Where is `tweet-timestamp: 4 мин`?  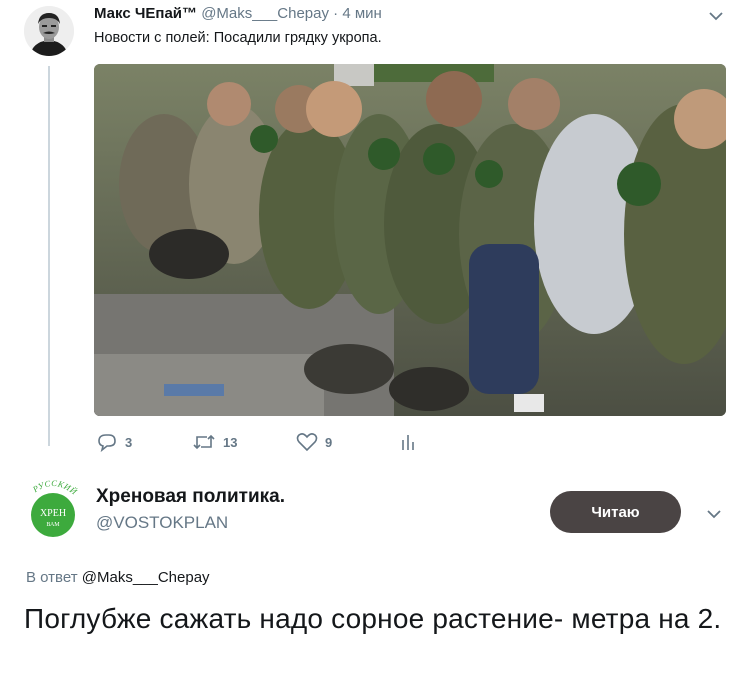 tweet-timestamp: 4 мин is located at coordinates (362, 13).